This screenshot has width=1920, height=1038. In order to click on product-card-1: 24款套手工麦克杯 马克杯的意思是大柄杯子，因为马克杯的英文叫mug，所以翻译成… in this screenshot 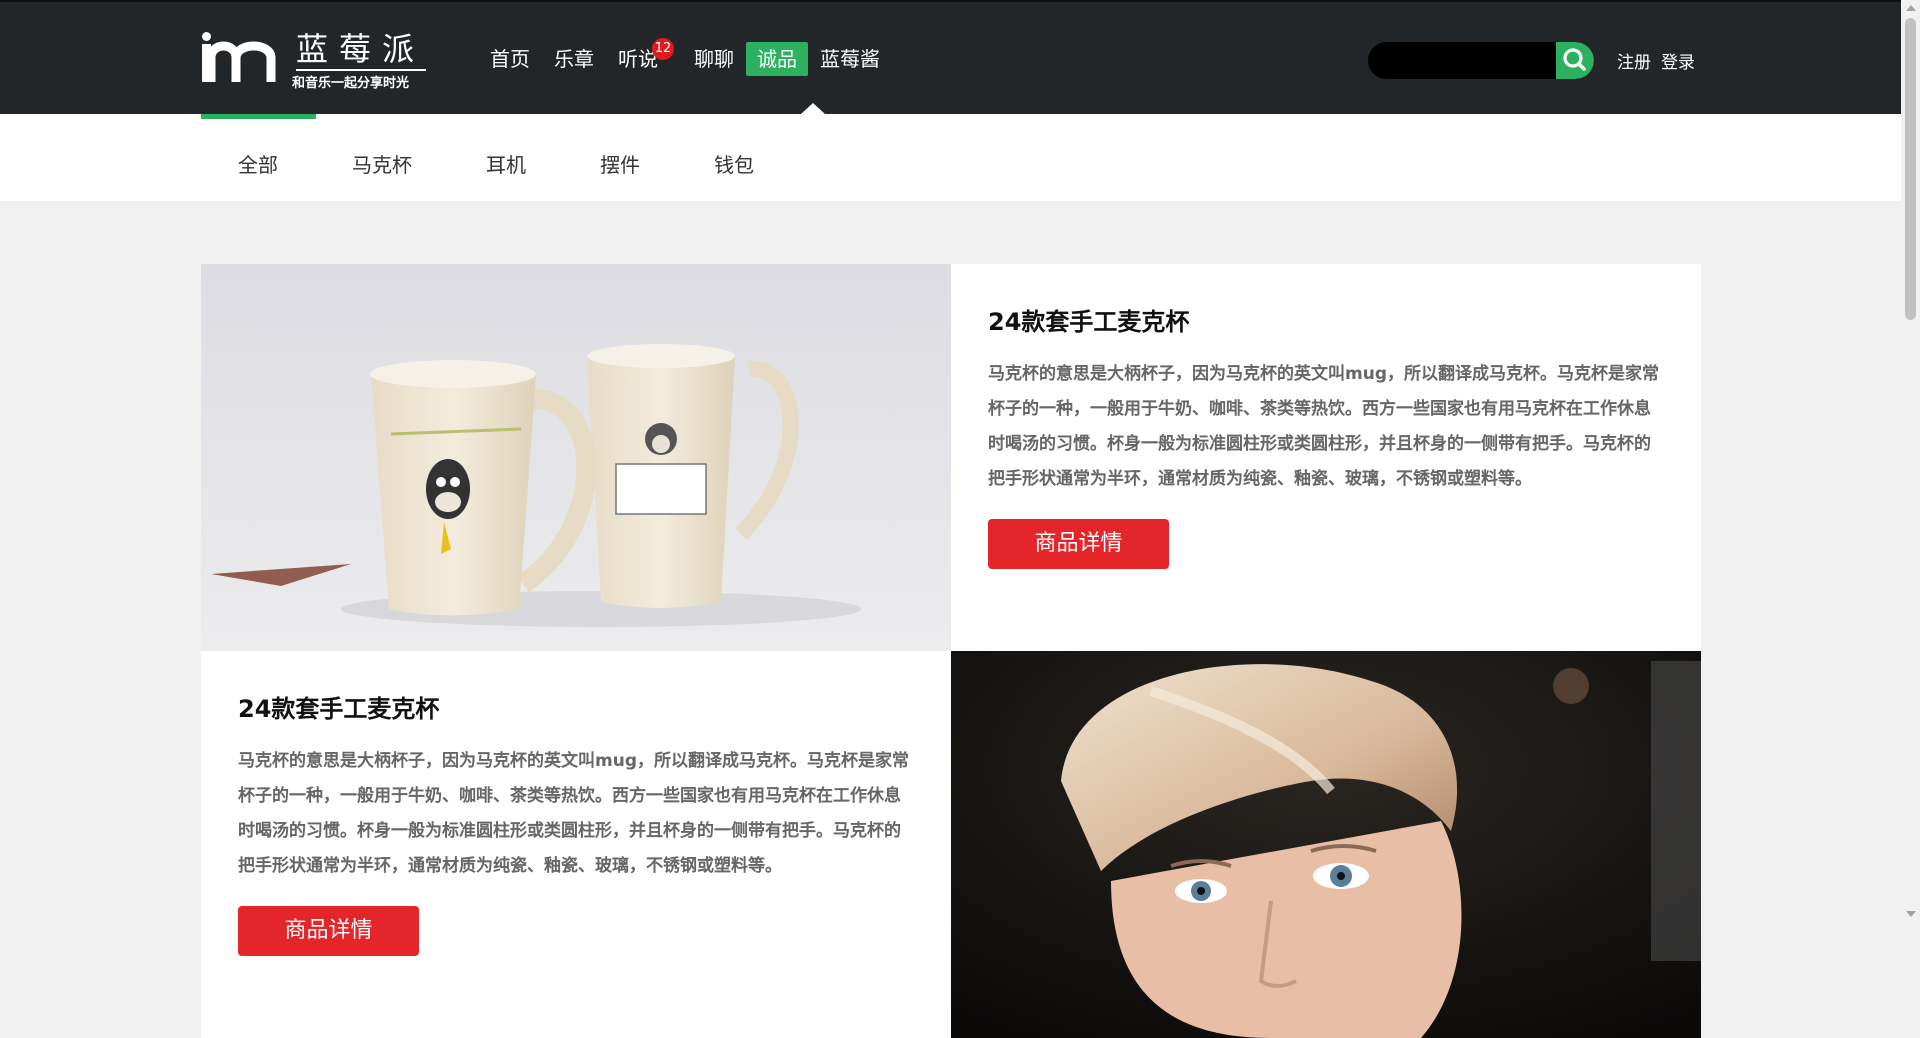, I will do `click(1326, 457)`.